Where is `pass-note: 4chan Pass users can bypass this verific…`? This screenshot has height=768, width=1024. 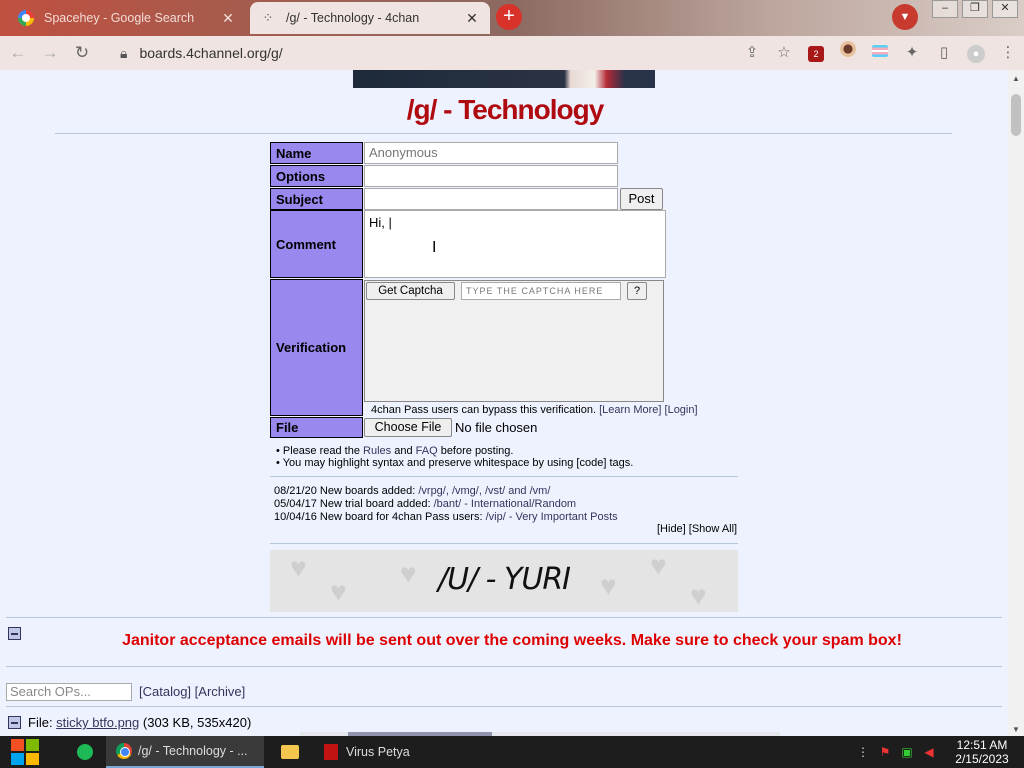 pass-note: 4chan Pass users can bypass this verific… is located at coordinates (534, 410).